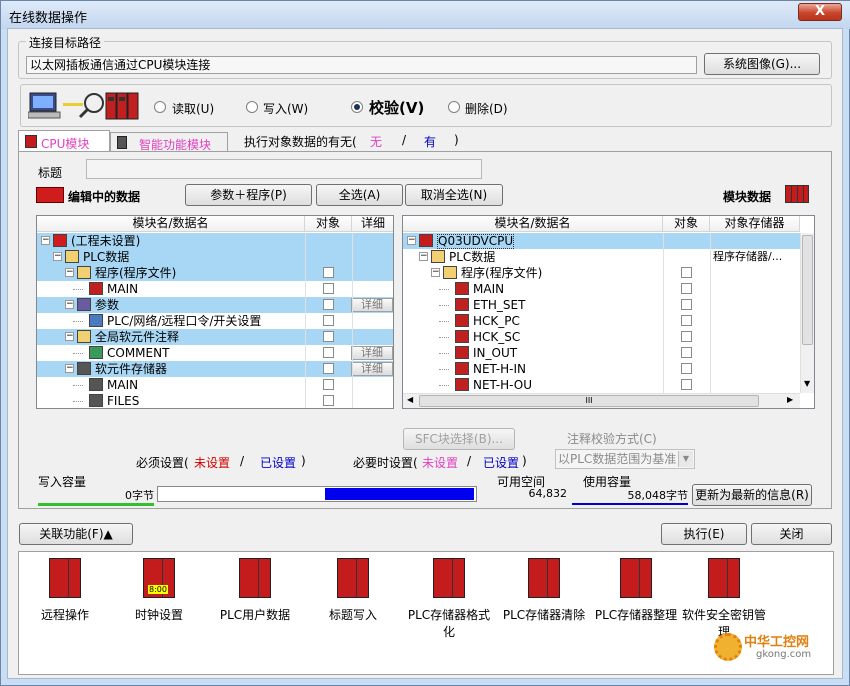 The width and height of the screenshot is (850, 686). Describe the element at coordinates (65, 614) in the screenshot. I see `function-label: 远程操作` at that location.